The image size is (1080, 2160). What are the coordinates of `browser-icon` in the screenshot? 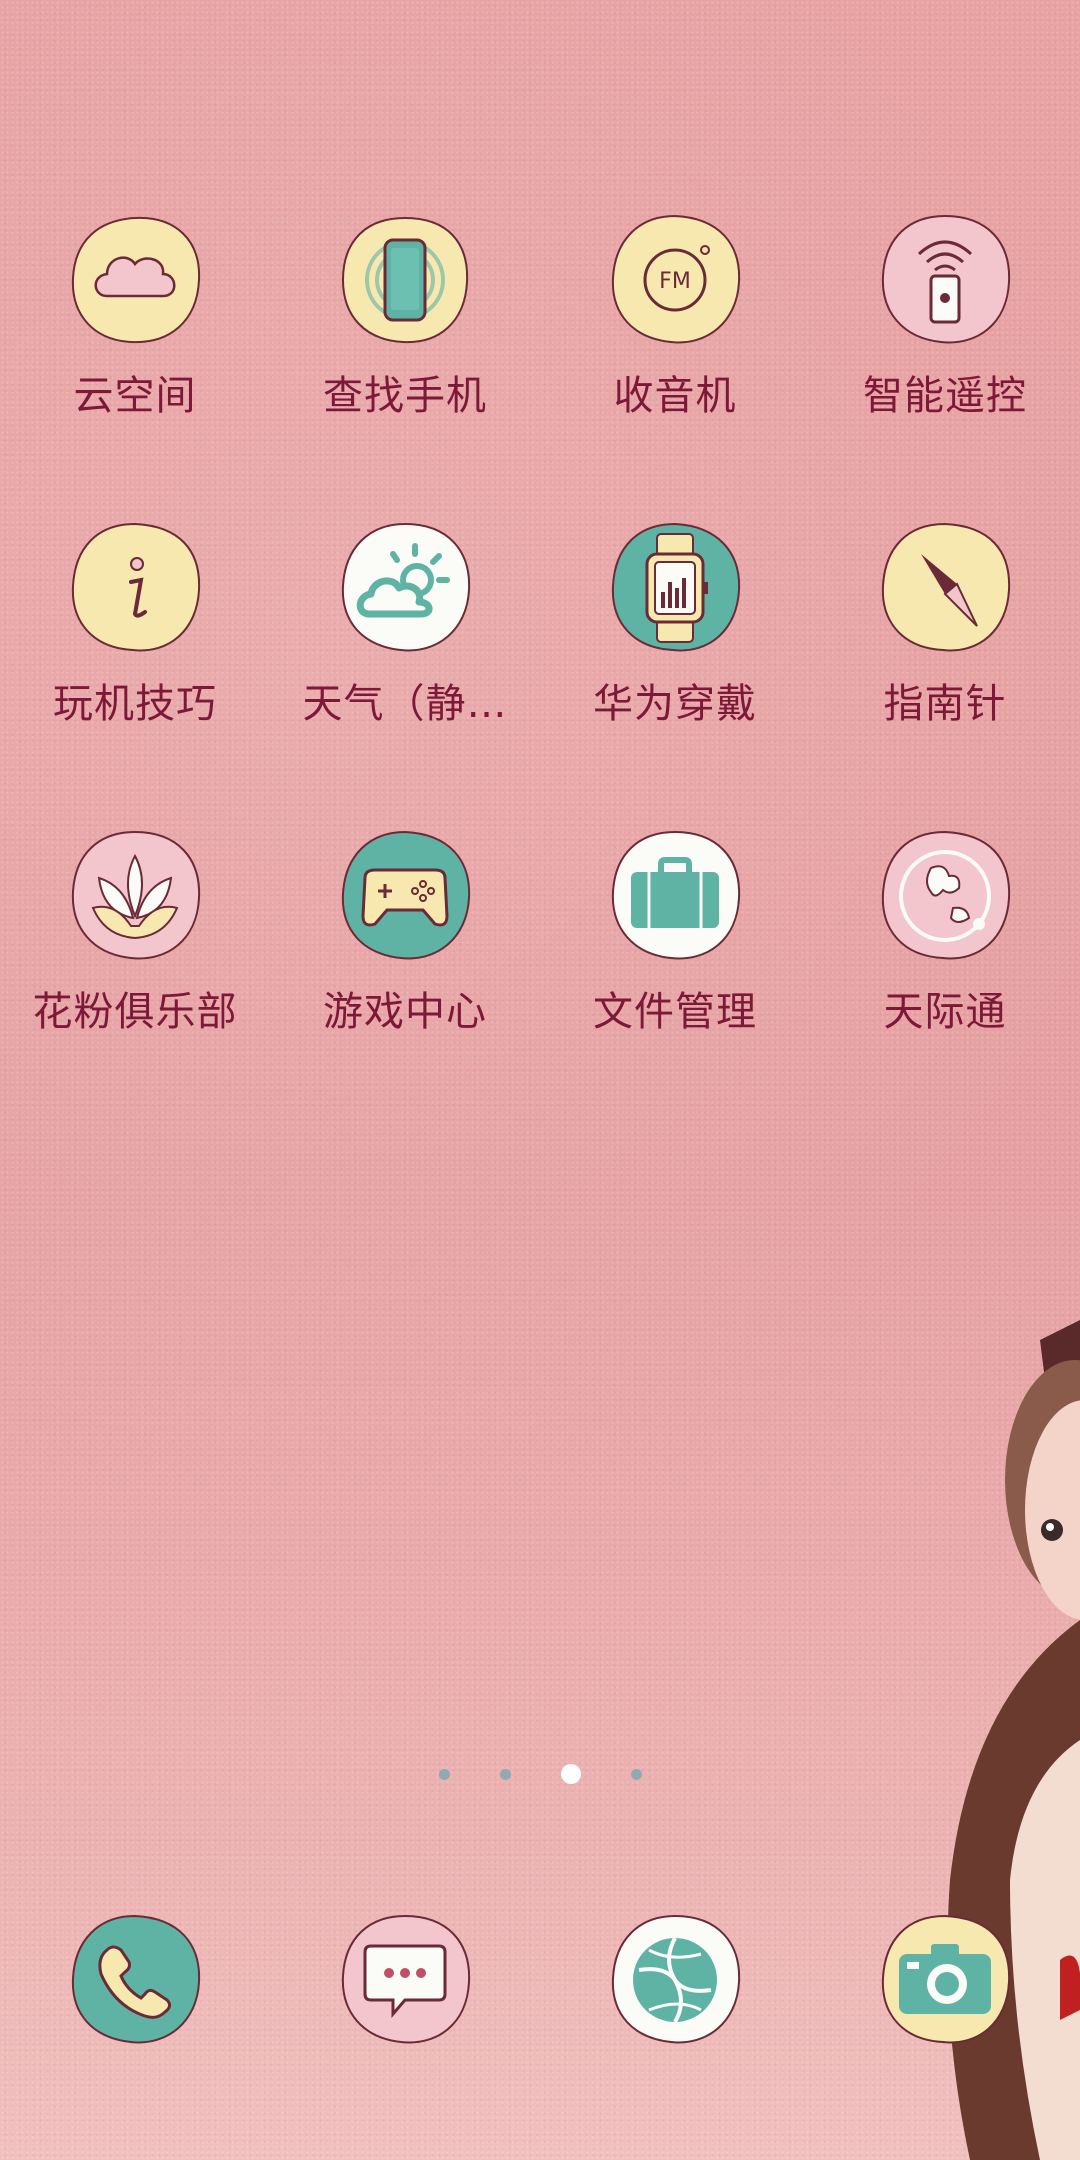 It's located at (675, 1980).